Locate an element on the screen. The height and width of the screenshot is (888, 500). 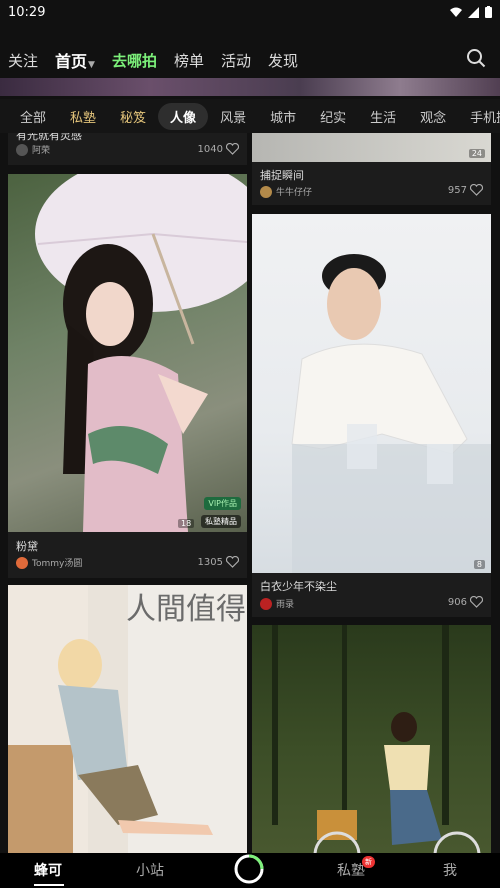
photo-card: 24 捕捉瞬间 牛牛仔仔 957 is located at coordinates (371, 169).